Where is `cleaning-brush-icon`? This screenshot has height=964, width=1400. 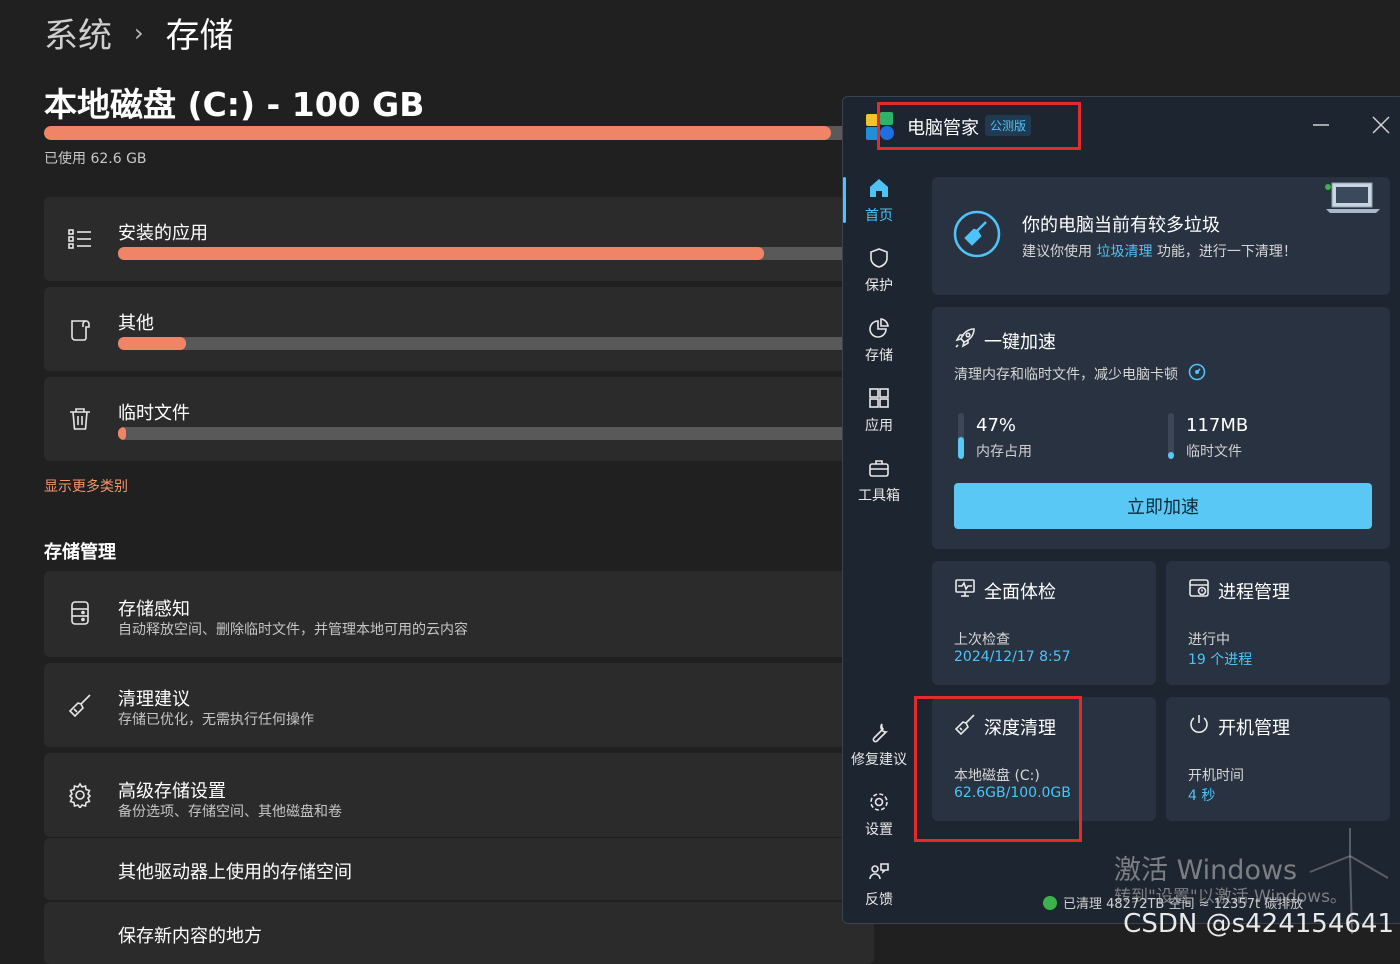 cleaning-brush-icon is located at coordinates (977, 236).